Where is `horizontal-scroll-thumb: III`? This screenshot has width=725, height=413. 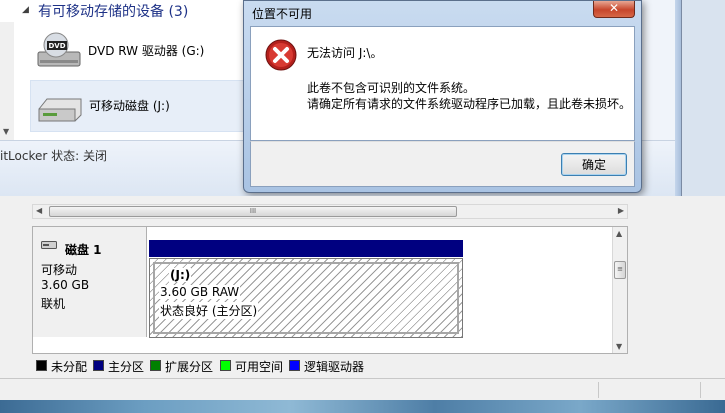
horizontal-scroll-thumb: III is located at coordinates (253, 211).